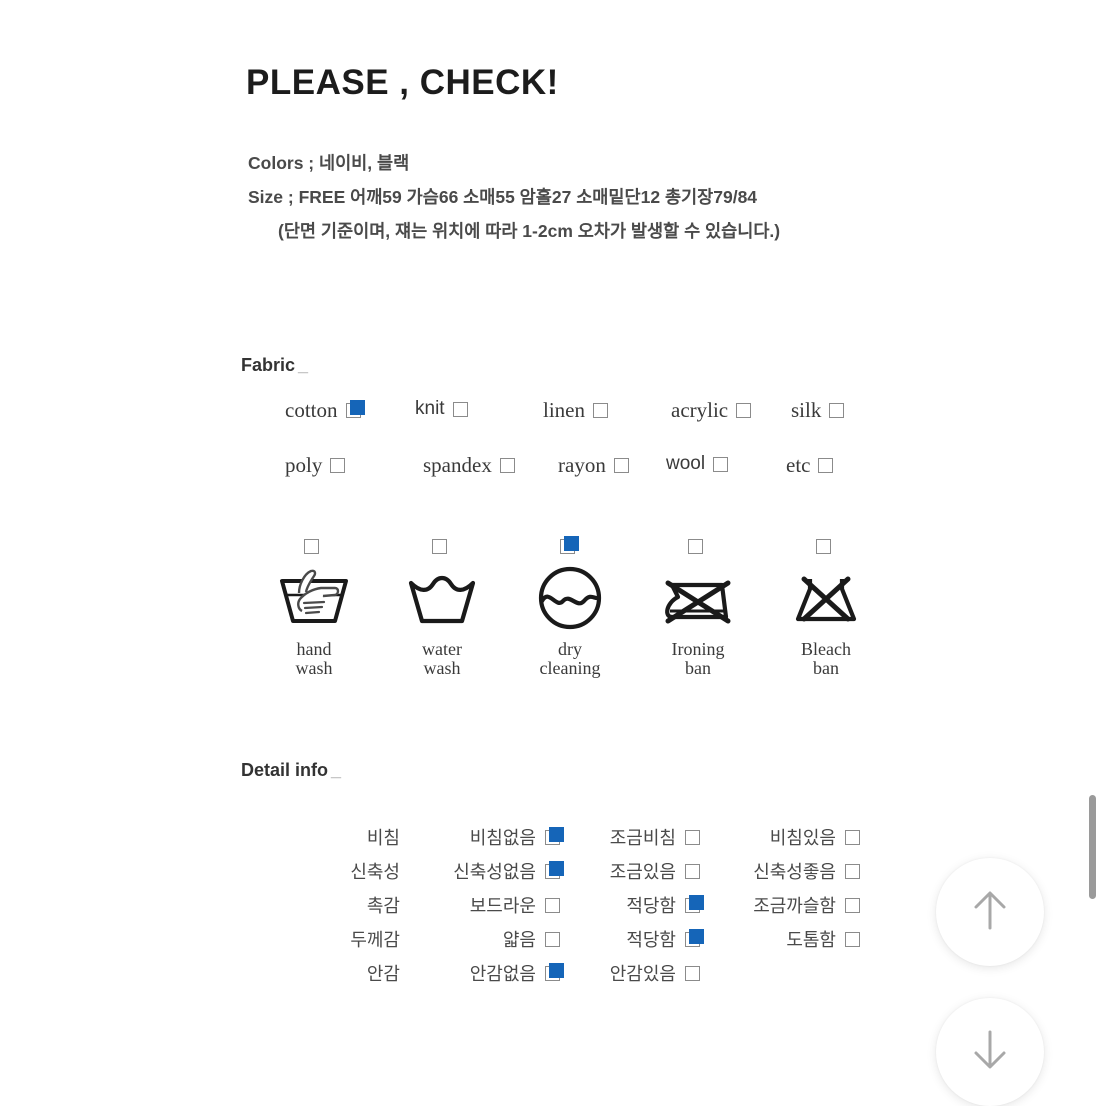 The image size is (1104, 1106). Describe the element at coordinates (990, 912) in the screenshot. I see `scroll-to-top-button` at that location.